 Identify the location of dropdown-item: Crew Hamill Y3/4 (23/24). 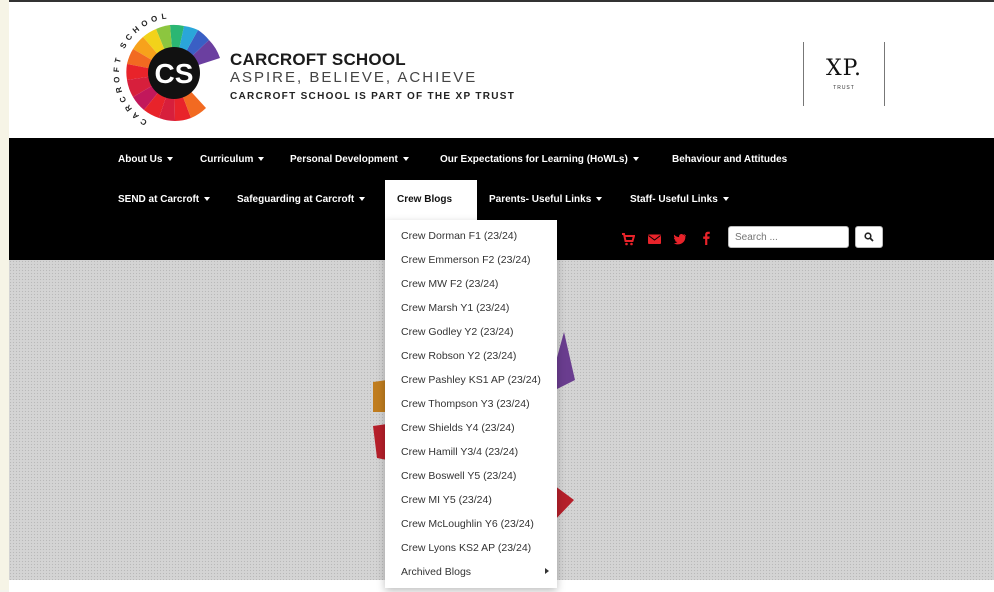
(459, 452).